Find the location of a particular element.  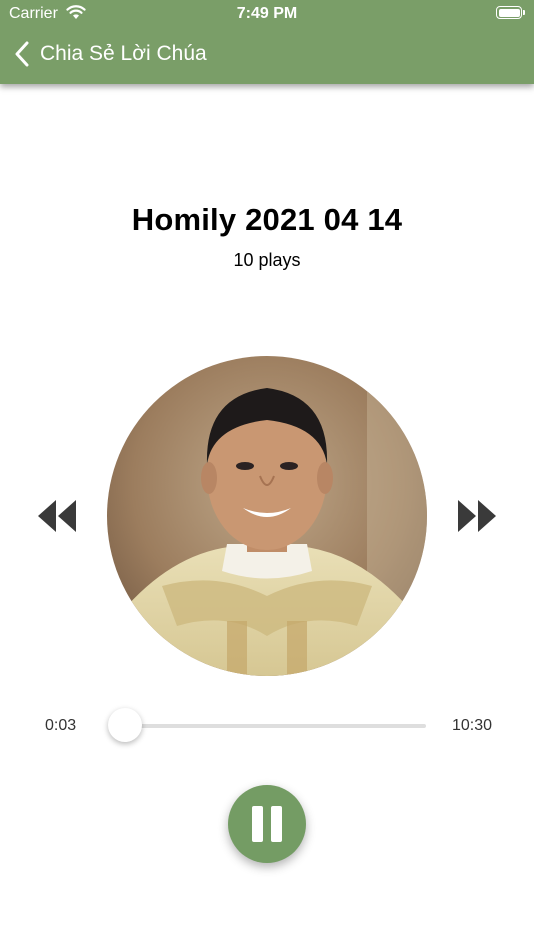

pause-icon is located at coordinates (267, 824).